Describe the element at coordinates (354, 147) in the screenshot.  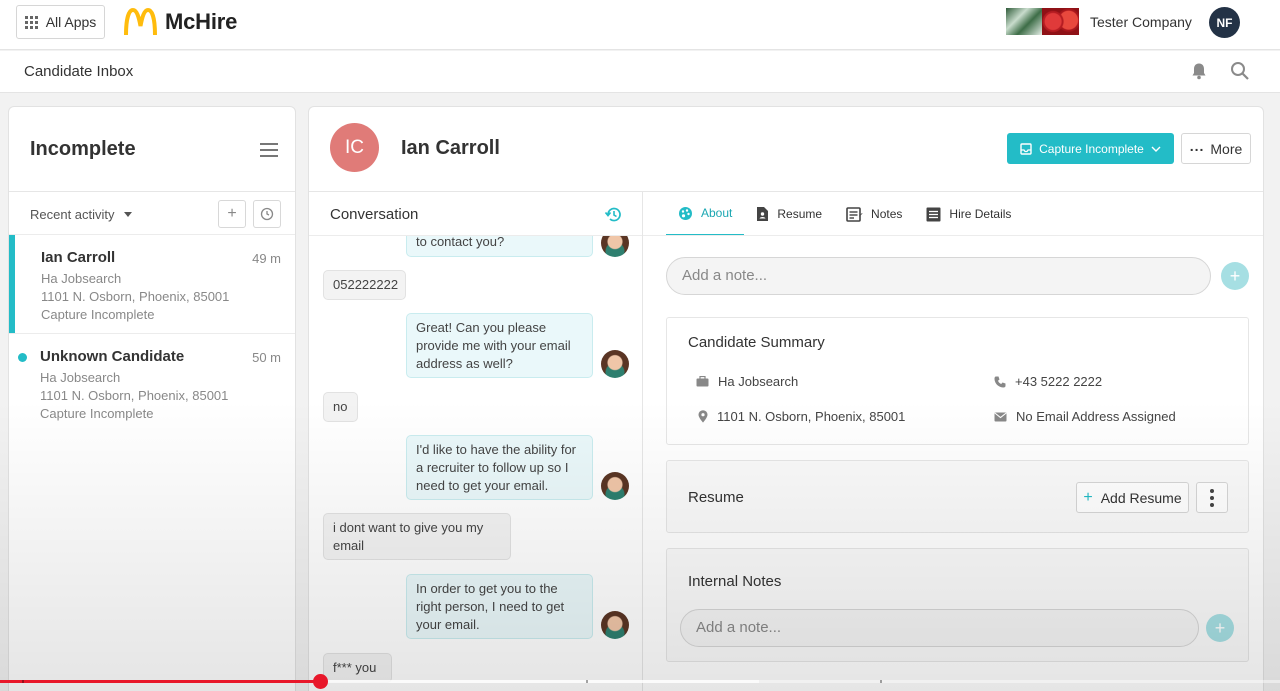
I see `candidate-avatar: IC` at that location.